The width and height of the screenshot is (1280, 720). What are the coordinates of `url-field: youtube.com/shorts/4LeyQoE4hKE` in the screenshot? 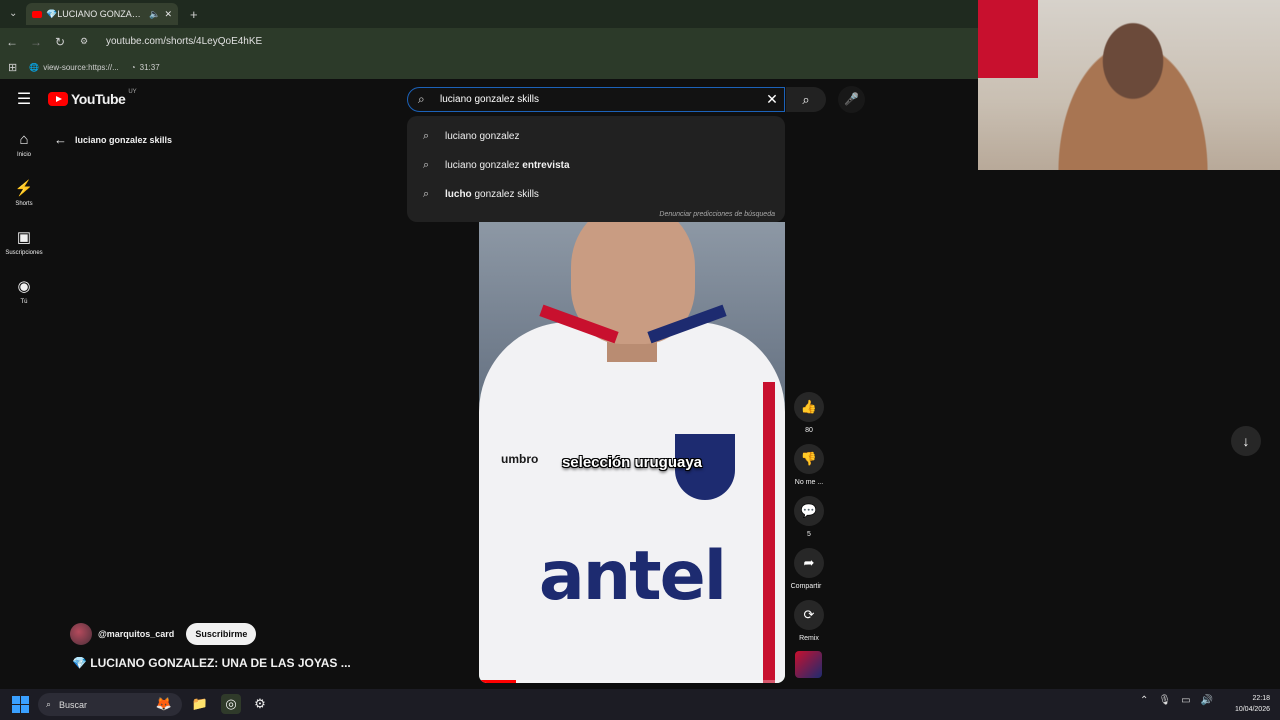 It's located at (184, 41).